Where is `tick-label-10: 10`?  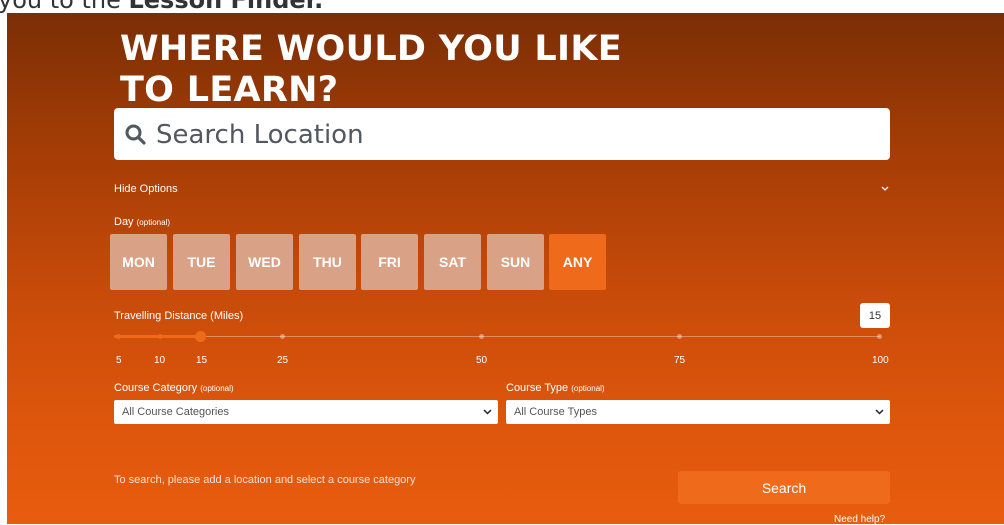
tick-label-10: 10 is located at coordinates (160, 360).